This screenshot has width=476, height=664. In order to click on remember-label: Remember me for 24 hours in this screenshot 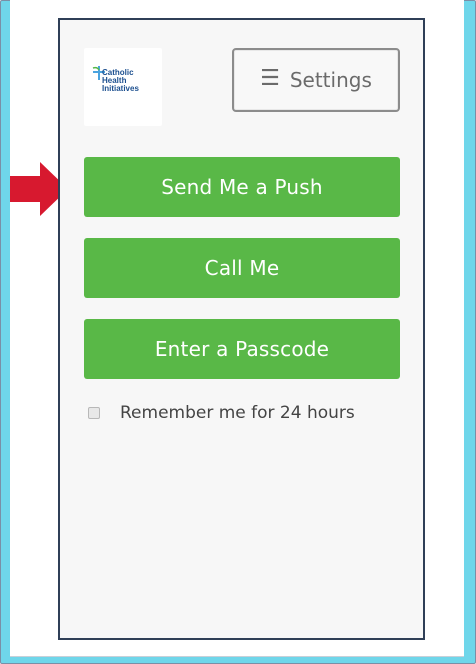, I will do `click(237, 413)`.